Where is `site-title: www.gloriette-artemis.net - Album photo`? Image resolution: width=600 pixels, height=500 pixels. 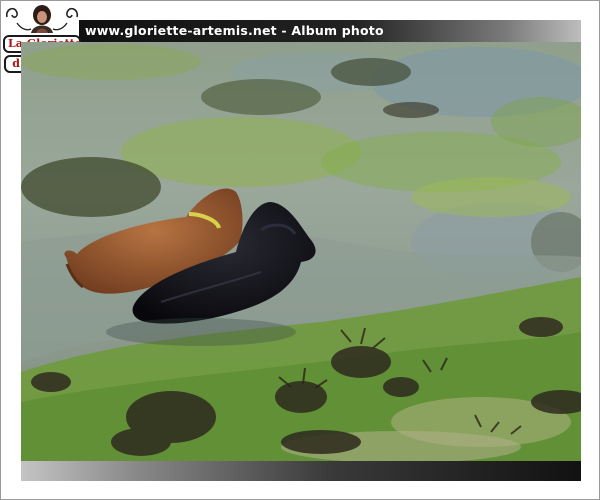 site-title: www.gloriette-artemis.net - Album photo is located at coordinates (234, 30).